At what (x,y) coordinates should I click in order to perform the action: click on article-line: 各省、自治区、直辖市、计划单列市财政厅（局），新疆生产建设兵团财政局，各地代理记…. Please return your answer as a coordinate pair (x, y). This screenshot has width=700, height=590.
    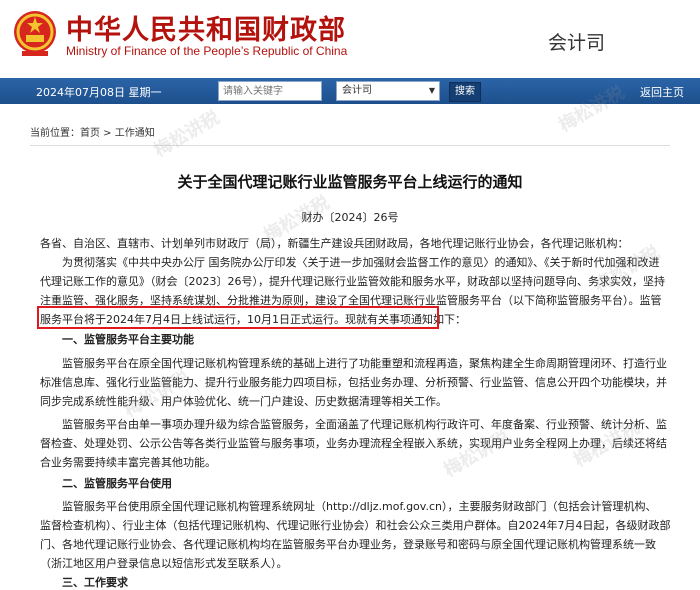
    Looking at the image, I should click on (334, 243).